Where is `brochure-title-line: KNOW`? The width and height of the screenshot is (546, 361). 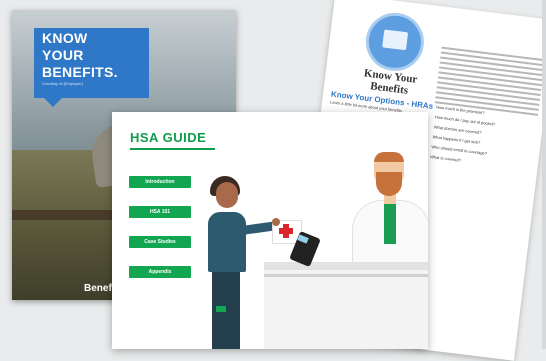 brochure-title-line: KNOW is located at coordinates (65, 38).